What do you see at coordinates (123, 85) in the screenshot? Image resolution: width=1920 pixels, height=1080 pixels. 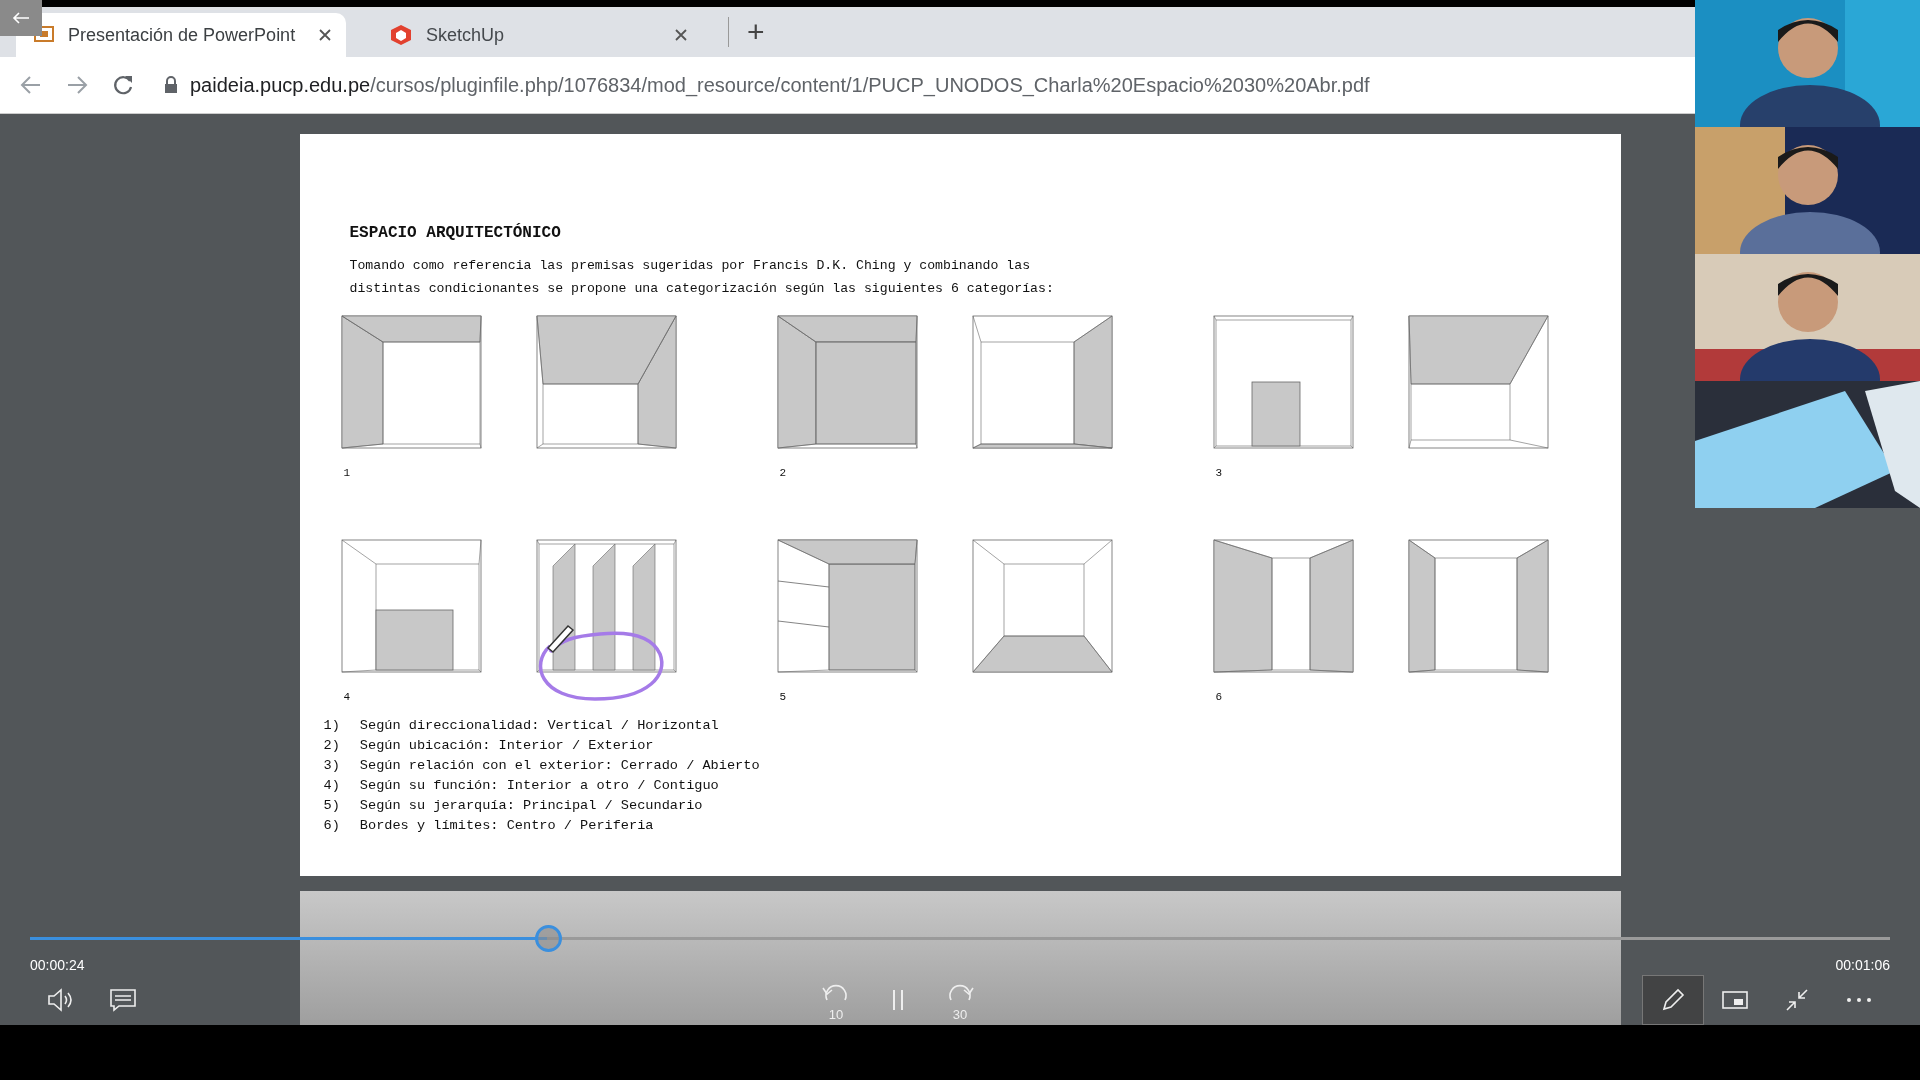 I see `reload-icon` at bounding box center [123, 85].